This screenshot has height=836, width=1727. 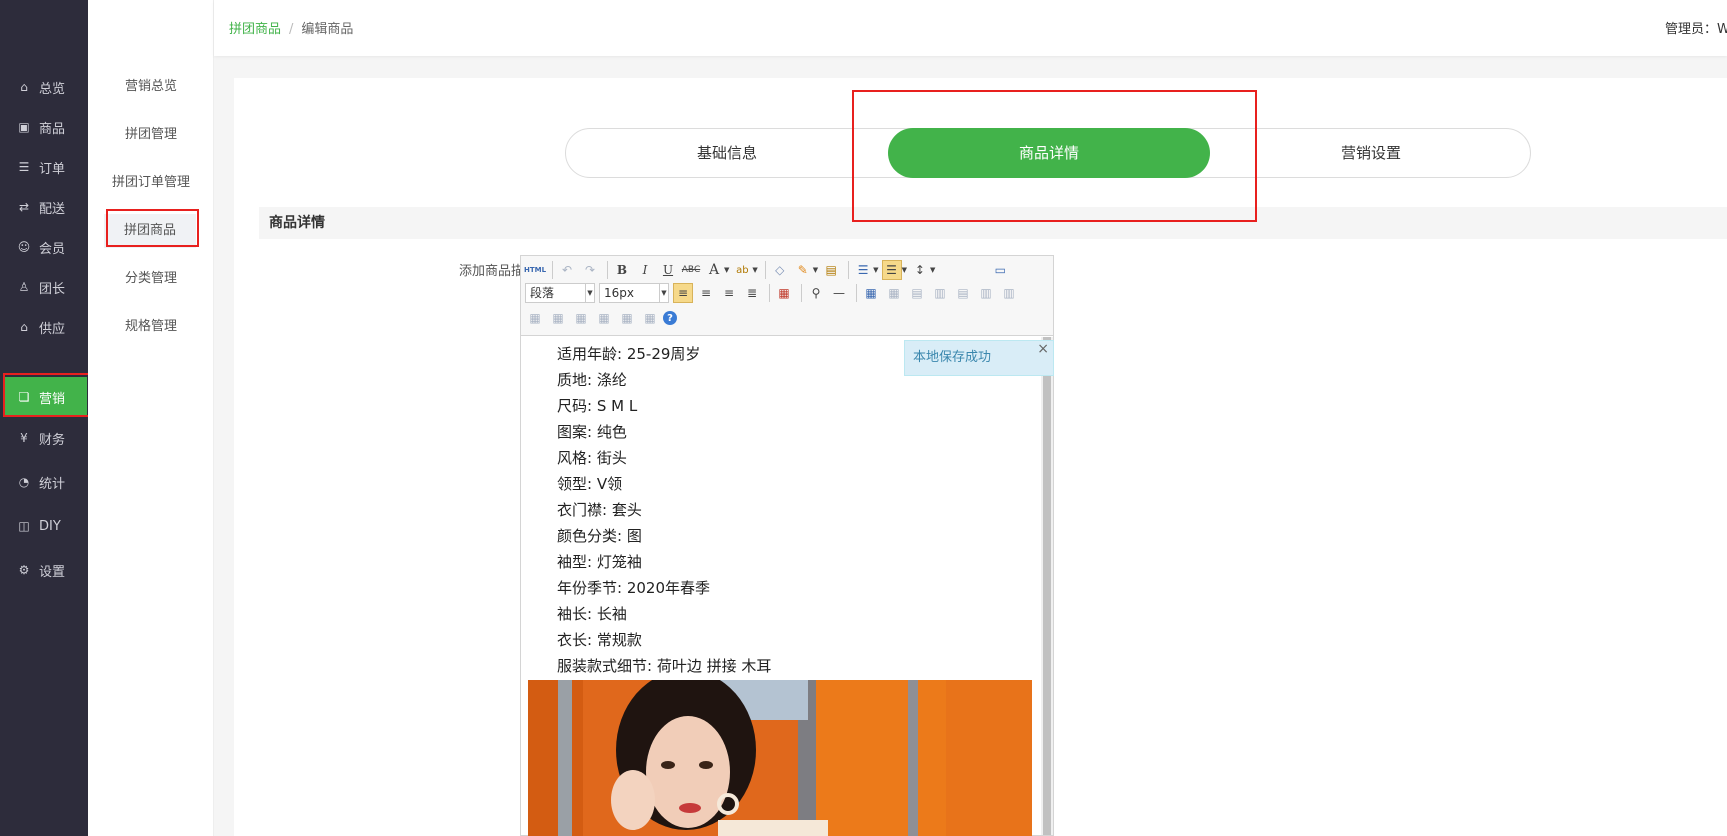 What do you see at coordinates (151, 279) in the screenshot?
I see `subnav-item-categories: 分类管理` at bounding box center [151, 279].